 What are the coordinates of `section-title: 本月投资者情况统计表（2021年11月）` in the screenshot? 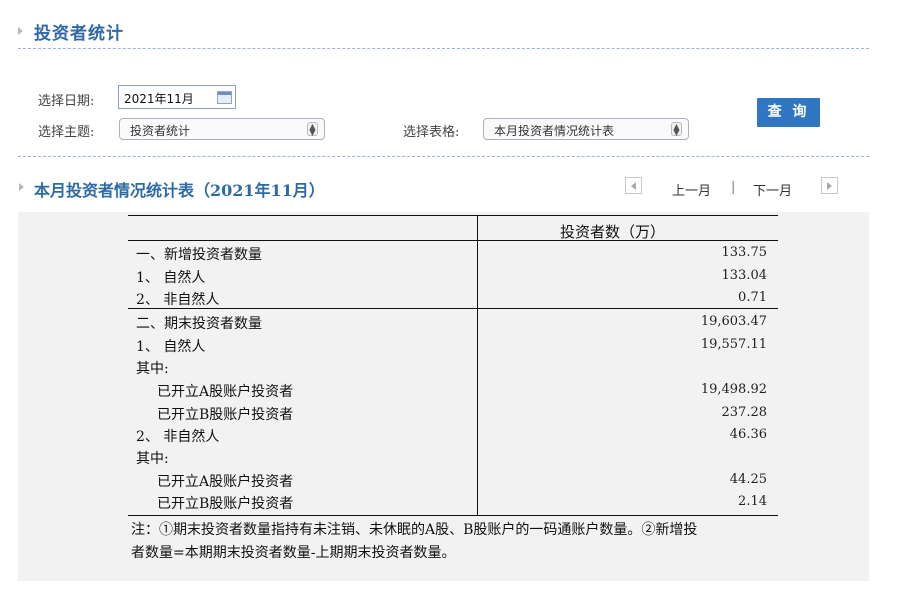 It's located at (179, 190).